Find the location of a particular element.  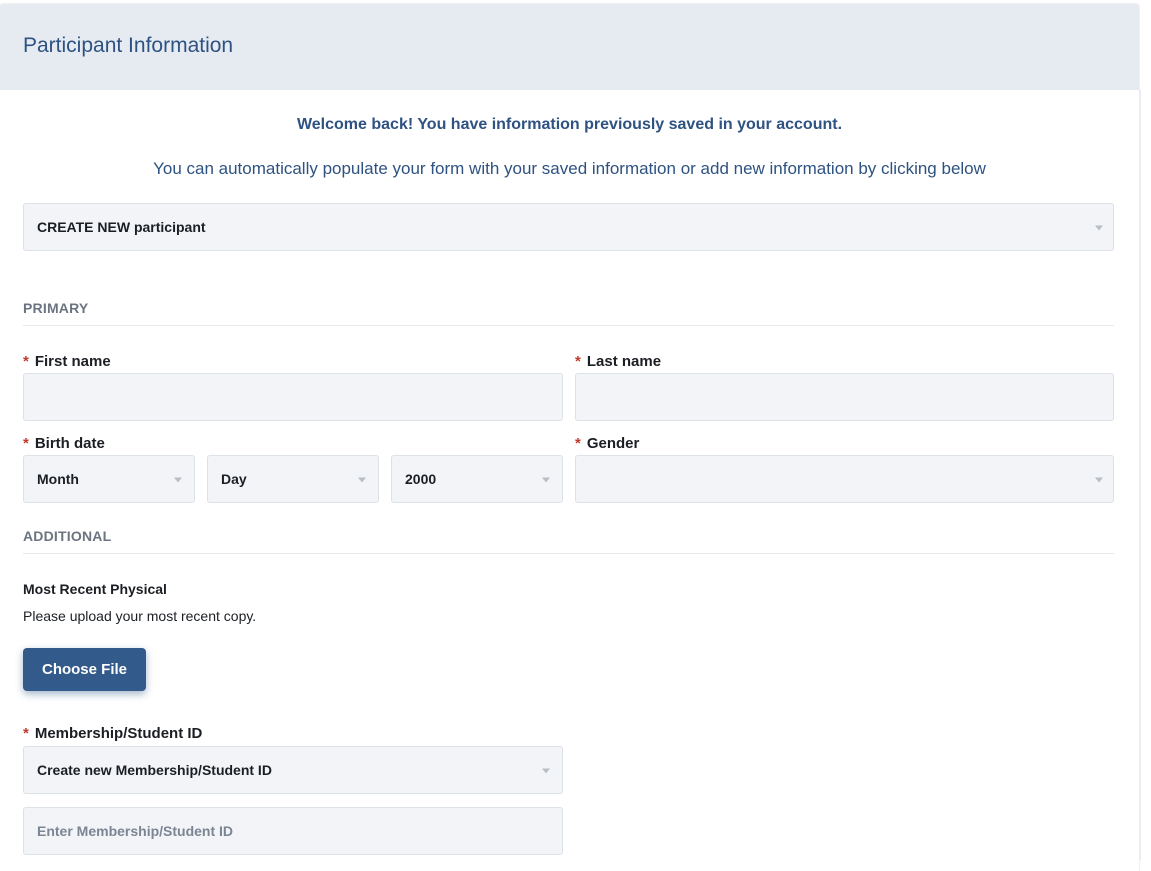

birth-year-value: 2000 is located at coordinates (421, 479).